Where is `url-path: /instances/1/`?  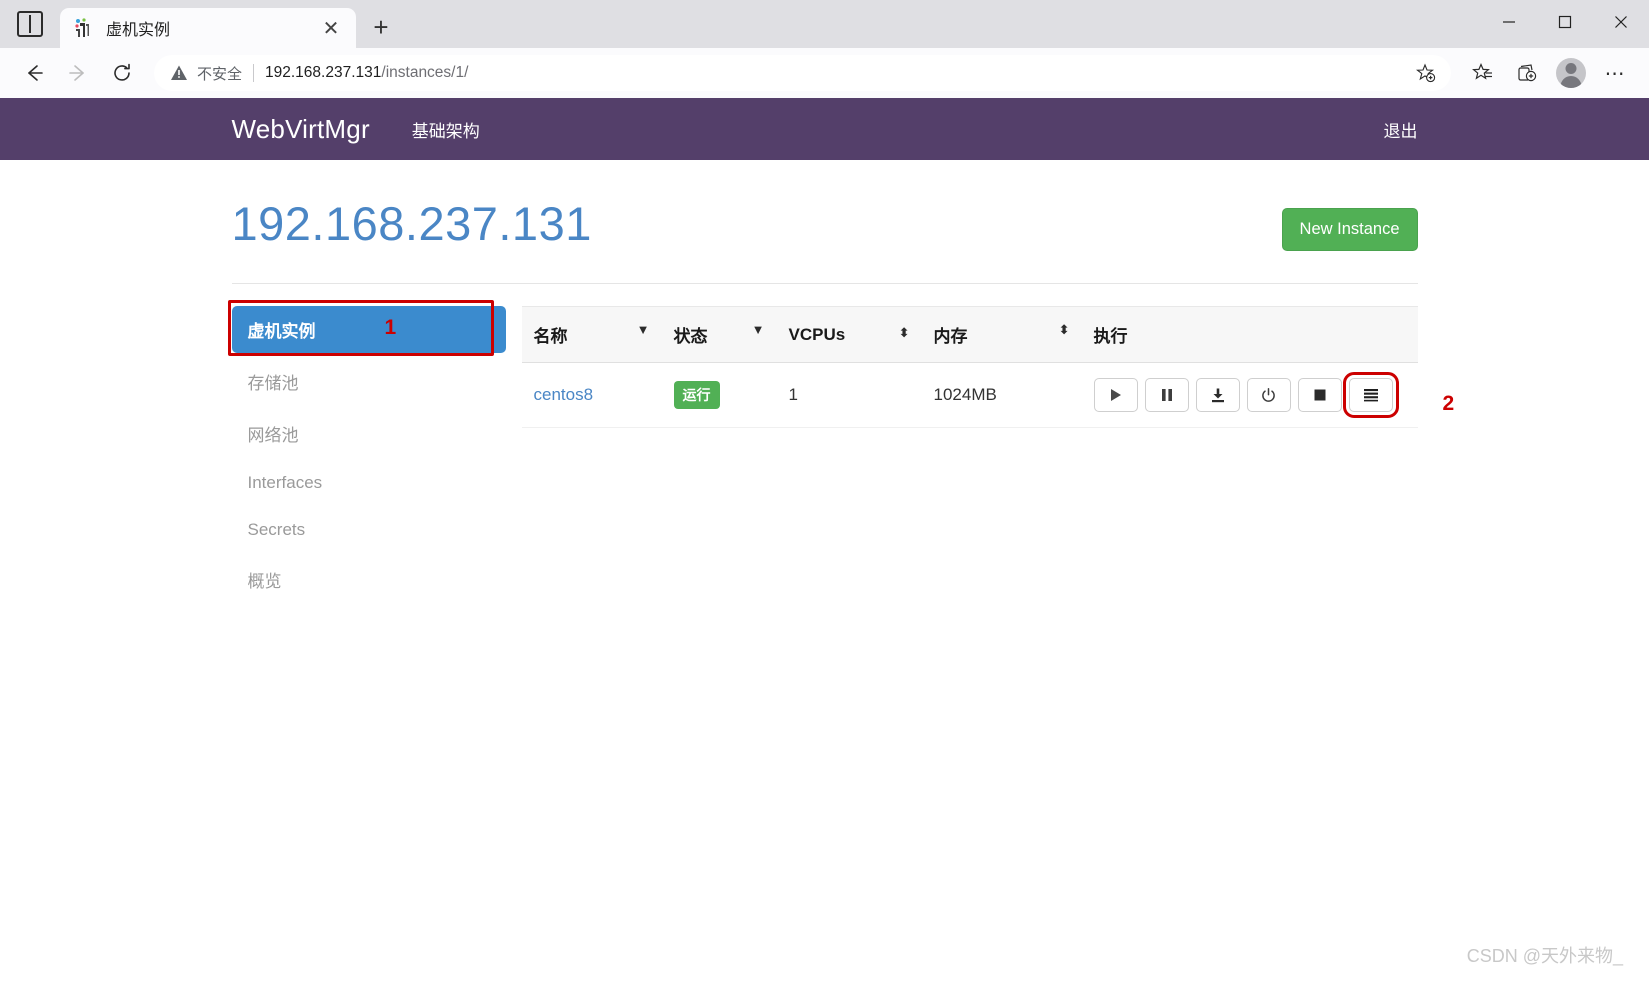 url-path: /instances/1/ is located at coordinates (425, 72).